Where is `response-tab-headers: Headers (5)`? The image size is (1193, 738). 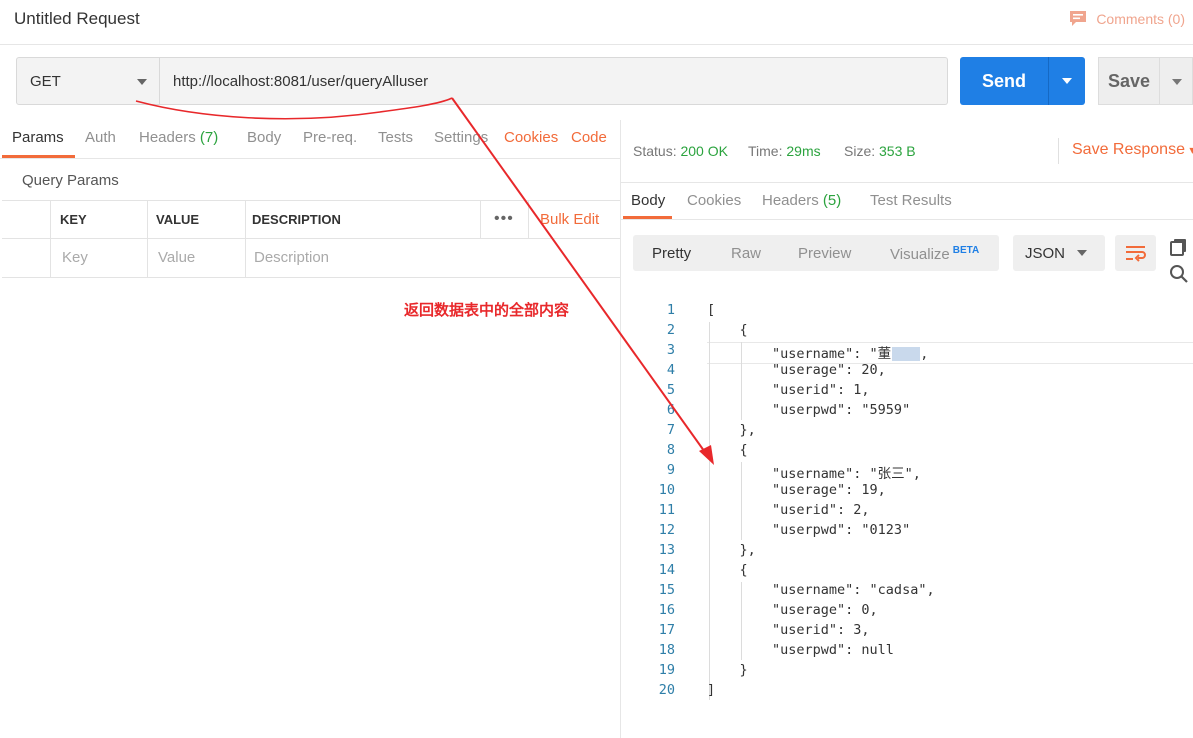
response-tab-headers: Headers (5) is located at coordinates (801, 200).